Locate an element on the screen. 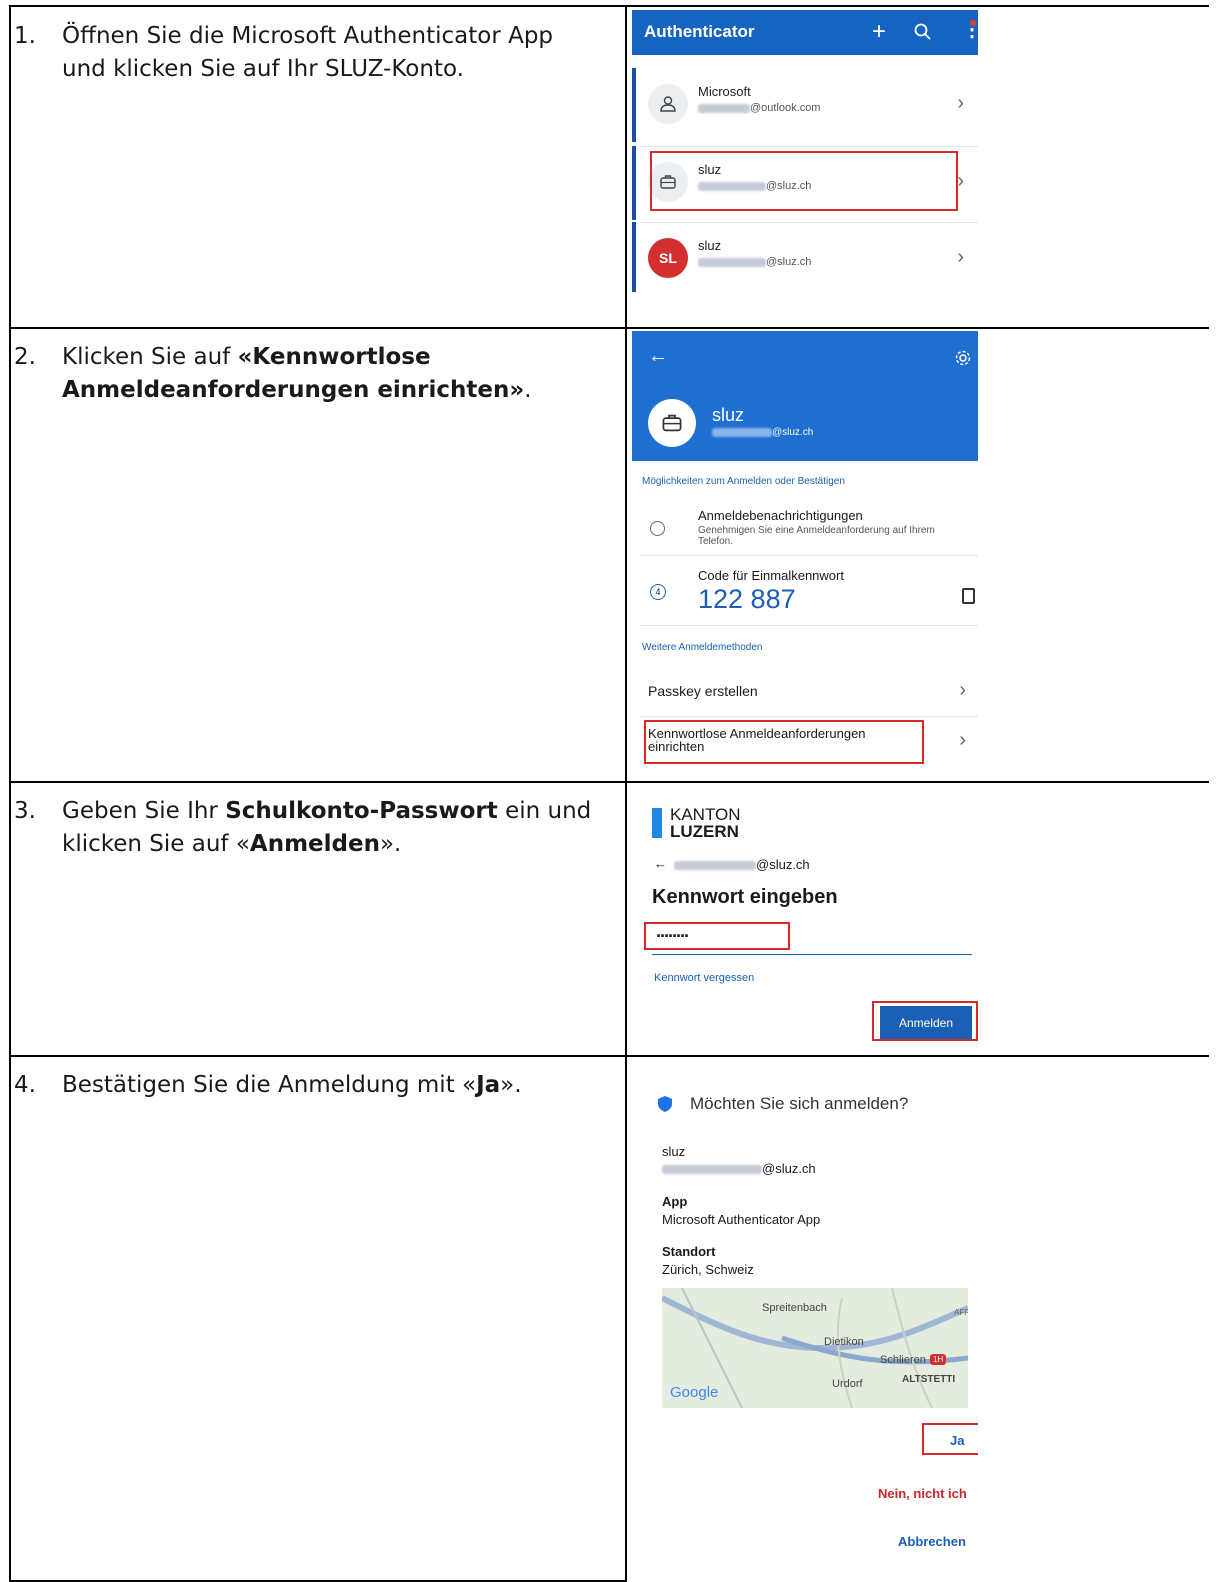  step-number: 3. is located at coordinates (25, 811).